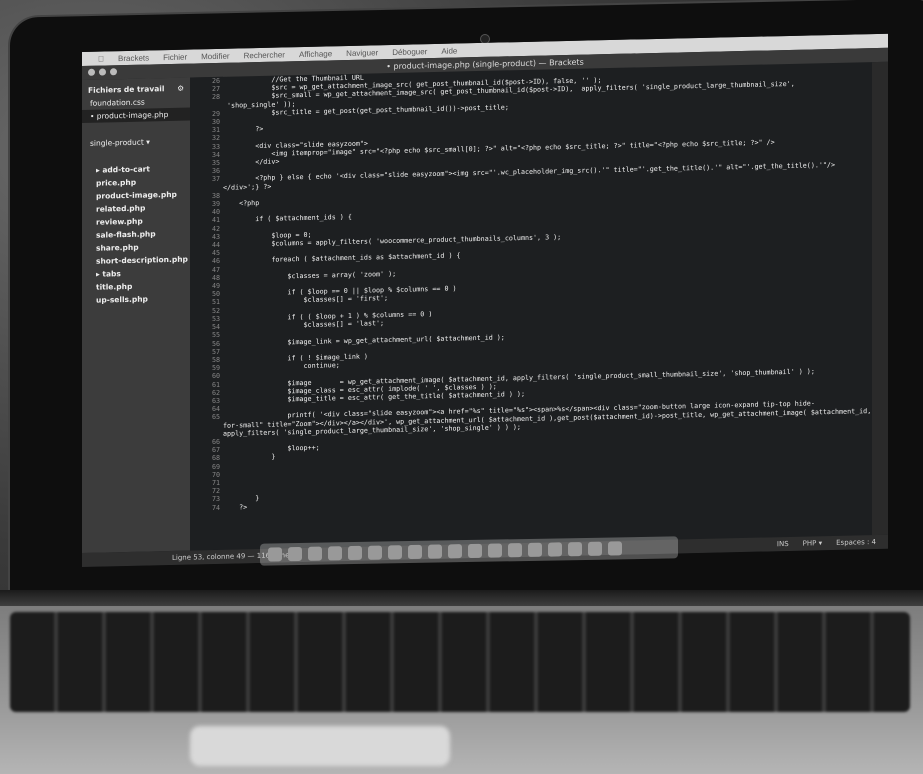 This screenshot has width=923, height=774. Describe the element at coordinates (215, 56) in the screenshot. I see `menu-item: Modifier` at that location.